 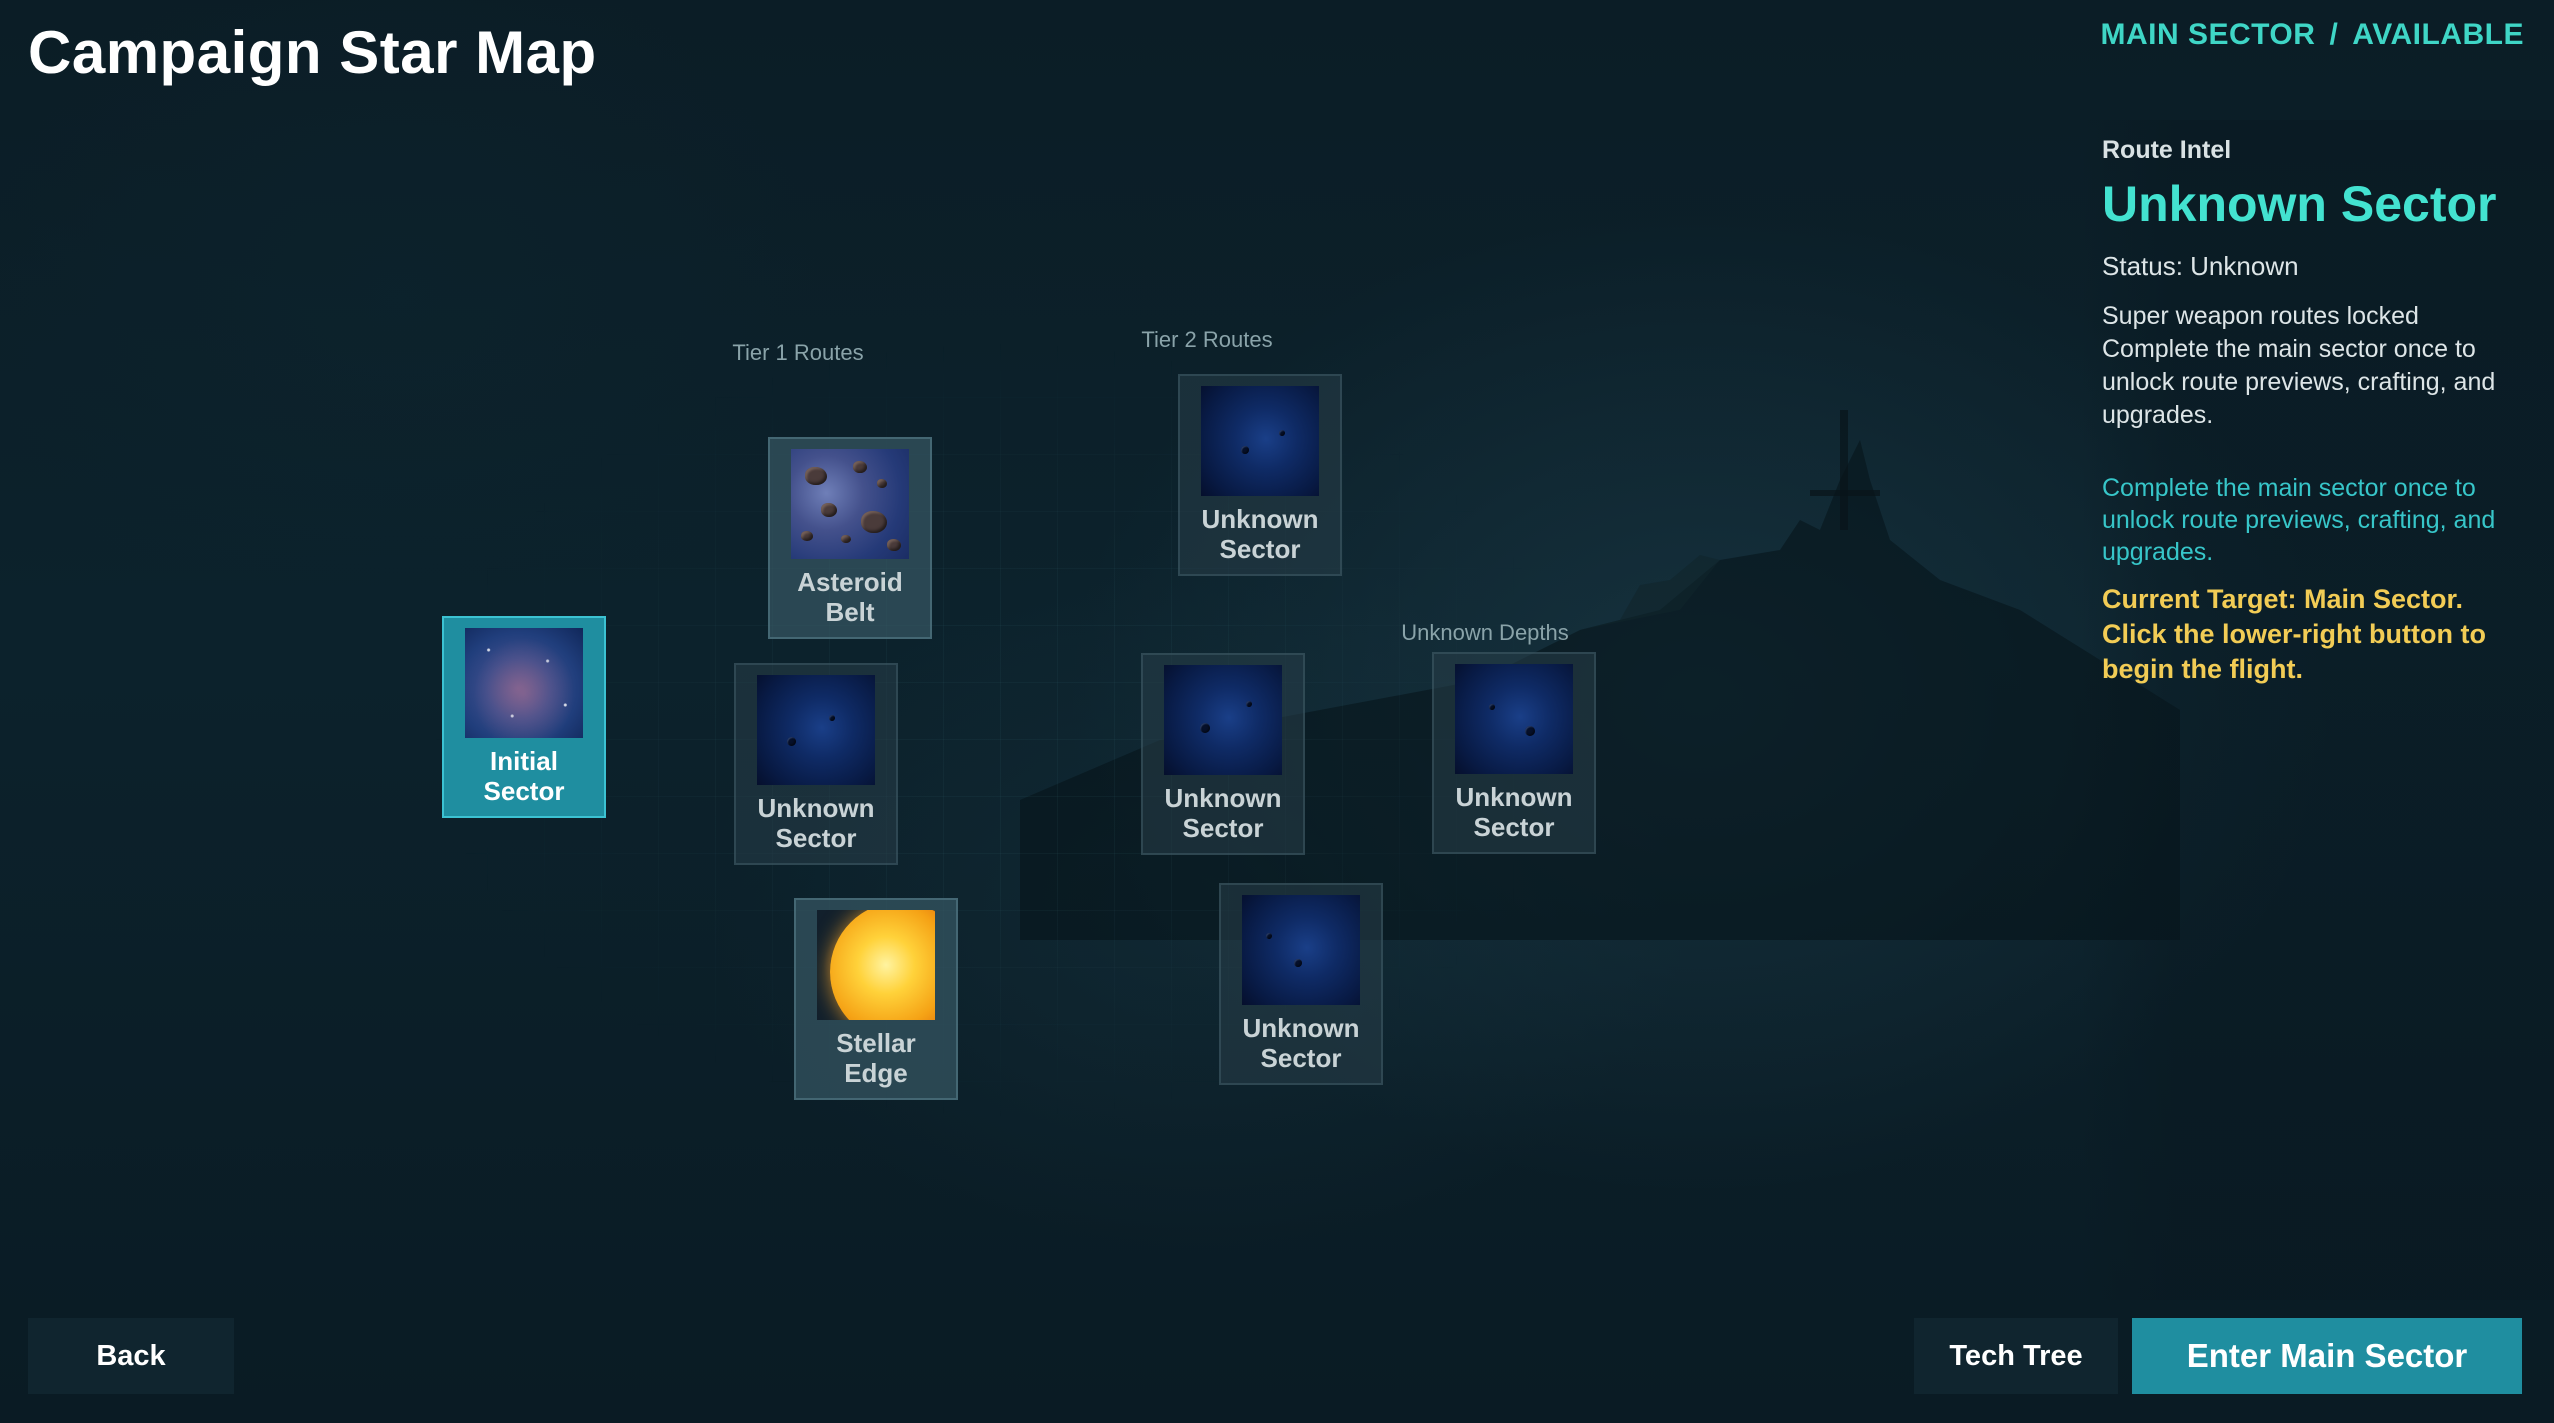 I want to click on back-button: Back, so click(x=131, y=1356).